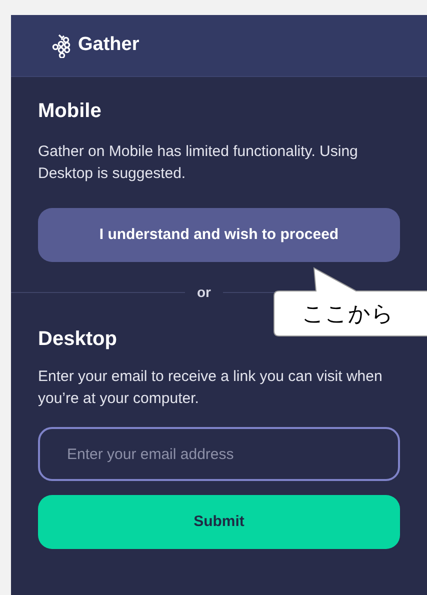 Image resolution: width=427 pixels, height=595 pixels. Describe the element at coordinates (219, 522) in the screenshot. I see `submit-button: Submit` at that location.